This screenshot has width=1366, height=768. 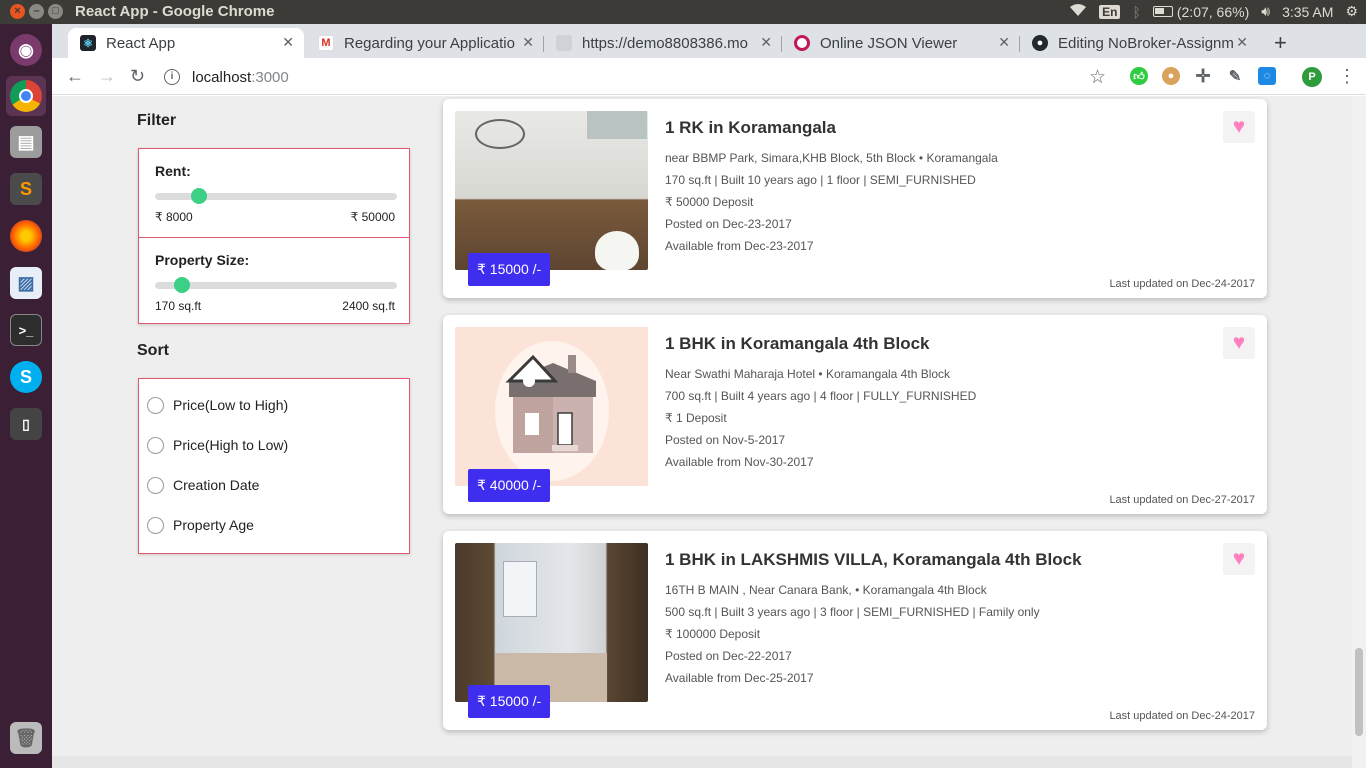 I want to click on chrome-icon, so click(x=26, y=96).